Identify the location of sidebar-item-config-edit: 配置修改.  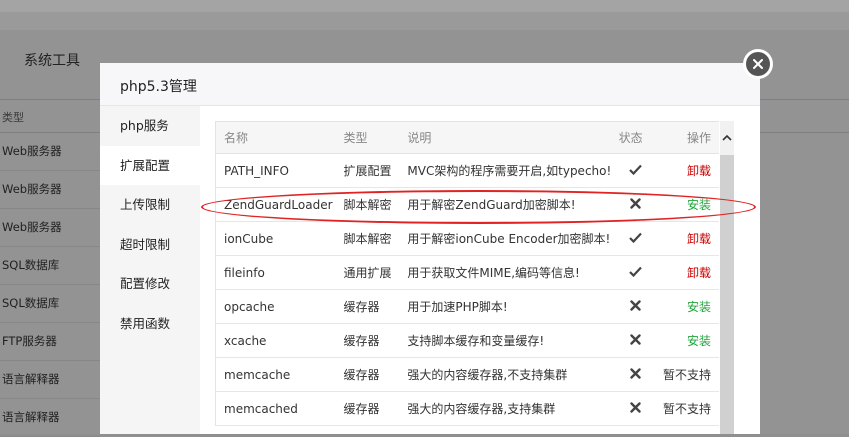
(150, 284).